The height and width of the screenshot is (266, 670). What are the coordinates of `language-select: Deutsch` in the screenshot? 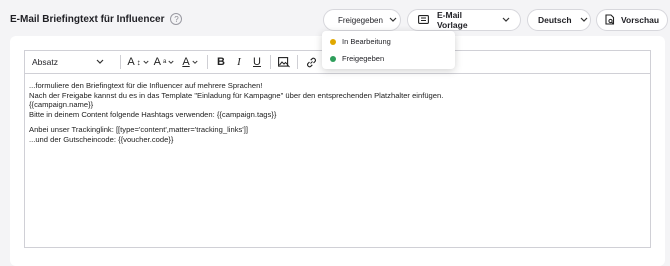 It's located at (559, 20).